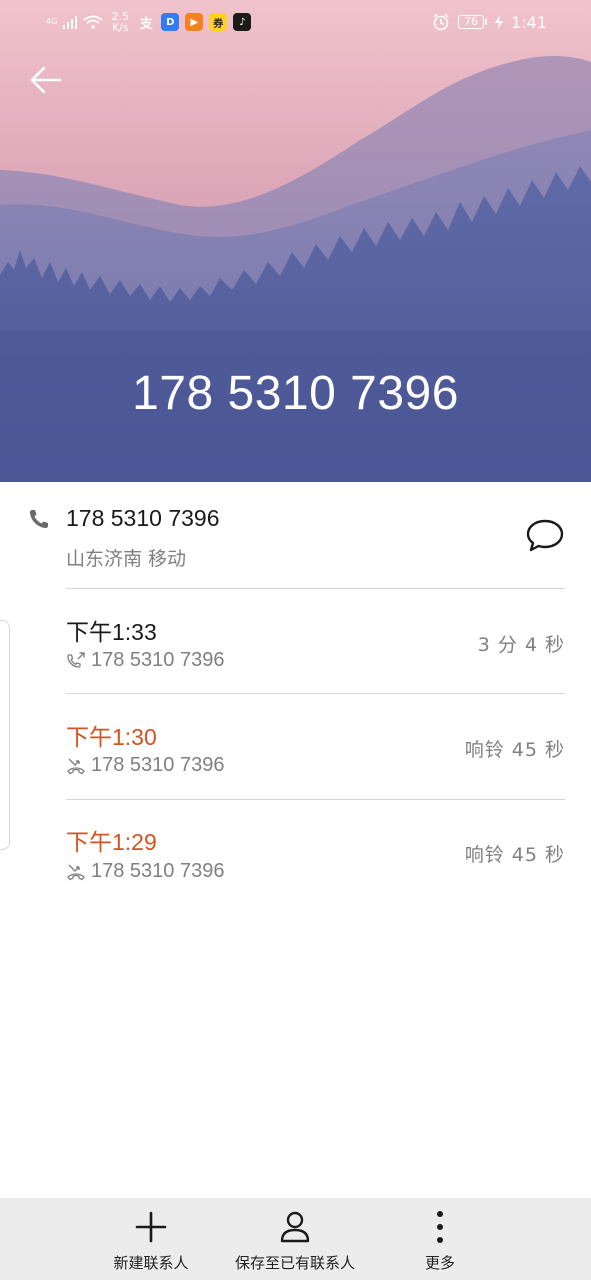  What do you see at coordinates (440, 1227) in the screenshot?
I see `more-vertical-icon` at bounding box center [440, 1227].